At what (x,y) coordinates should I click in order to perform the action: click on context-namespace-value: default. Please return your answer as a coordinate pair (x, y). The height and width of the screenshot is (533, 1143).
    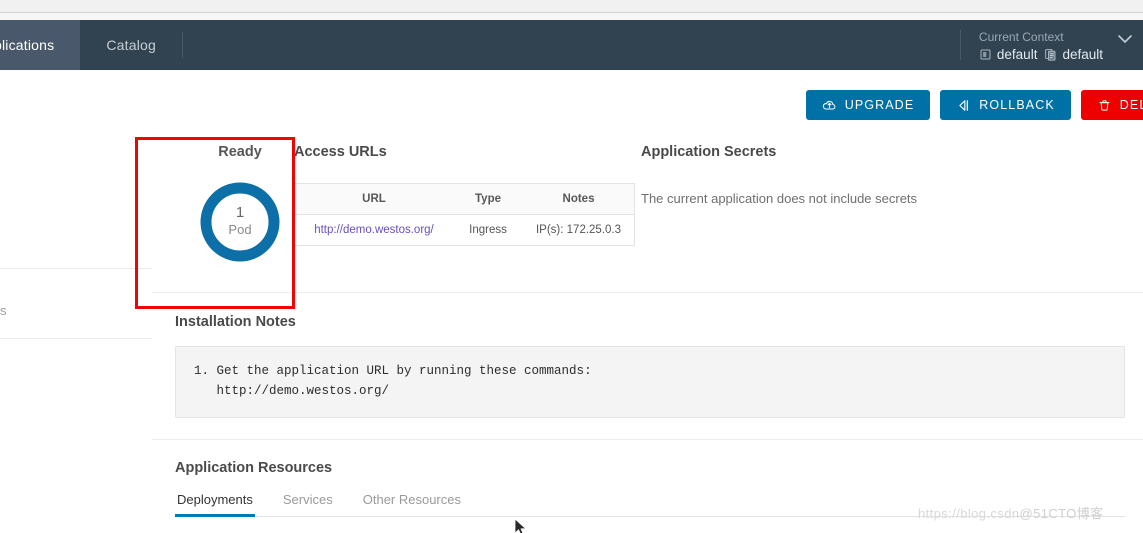
    Looking at the image, I should click on (1082, 54).